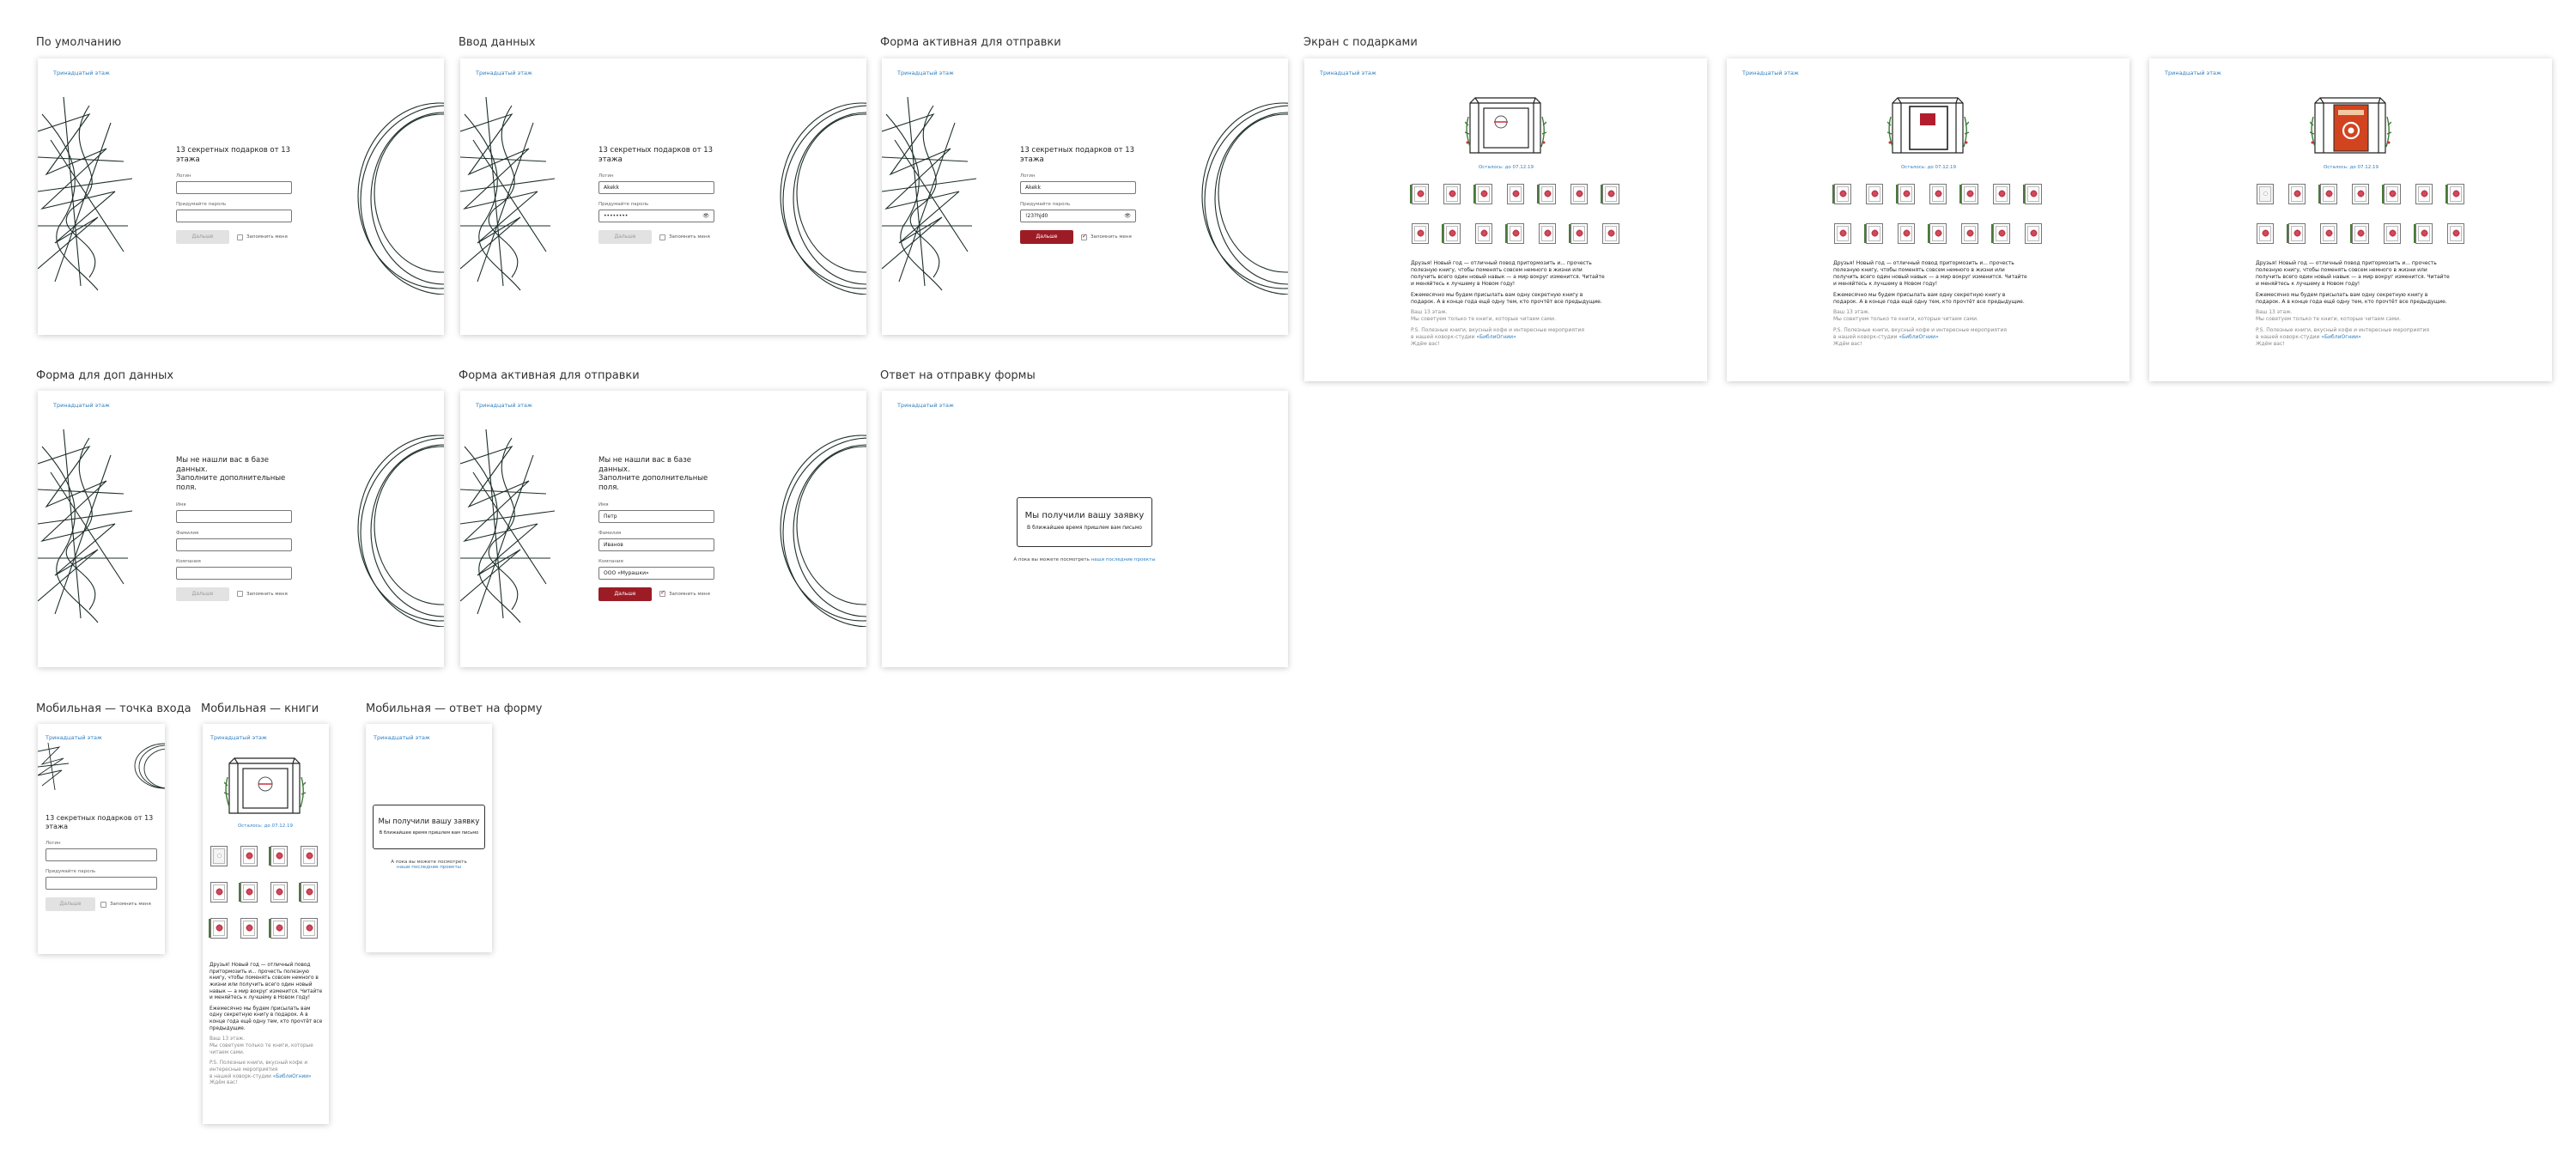  Describe the element at coordinates (656, 544) in the screenshot. I see `surname-input: Иванов` at that location.